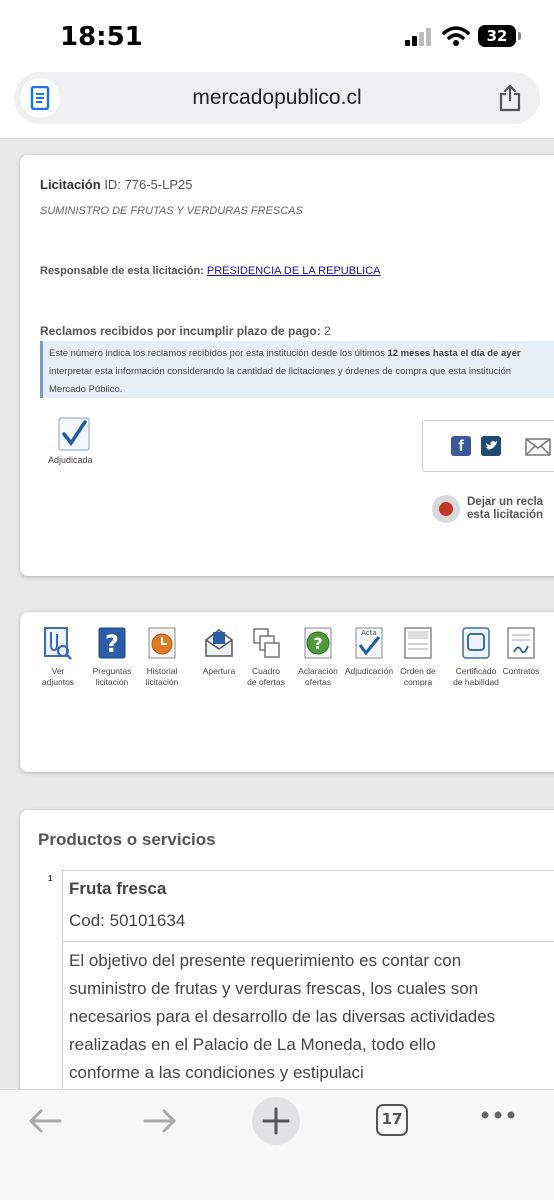  Describe the element at coordinates (294, 271) in the screenshot. I see `responsable-link: PRESIDENCIA DE LA REPUBLICA` at that location.